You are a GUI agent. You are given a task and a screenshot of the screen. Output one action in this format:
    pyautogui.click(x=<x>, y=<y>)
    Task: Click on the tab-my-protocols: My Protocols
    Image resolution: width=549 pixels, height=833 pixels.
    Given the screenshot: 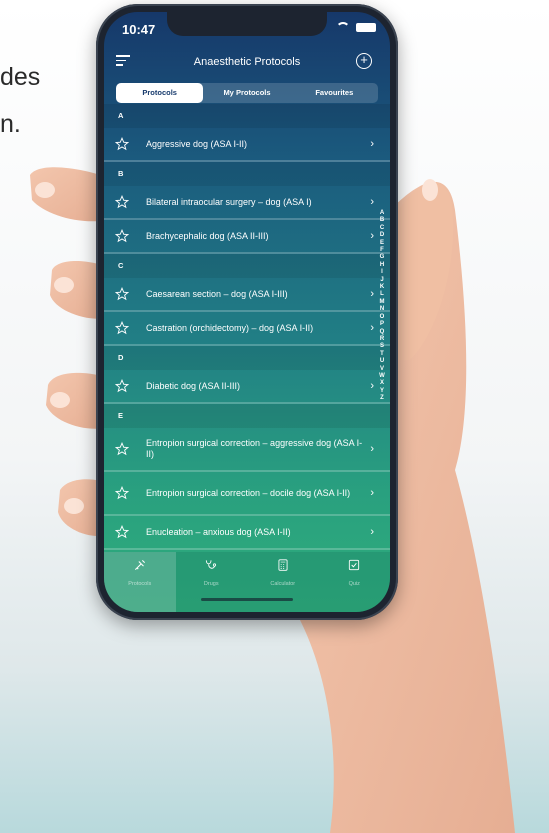 What is the action you would take?
    pyautogui.click(x=246, y=93)
    